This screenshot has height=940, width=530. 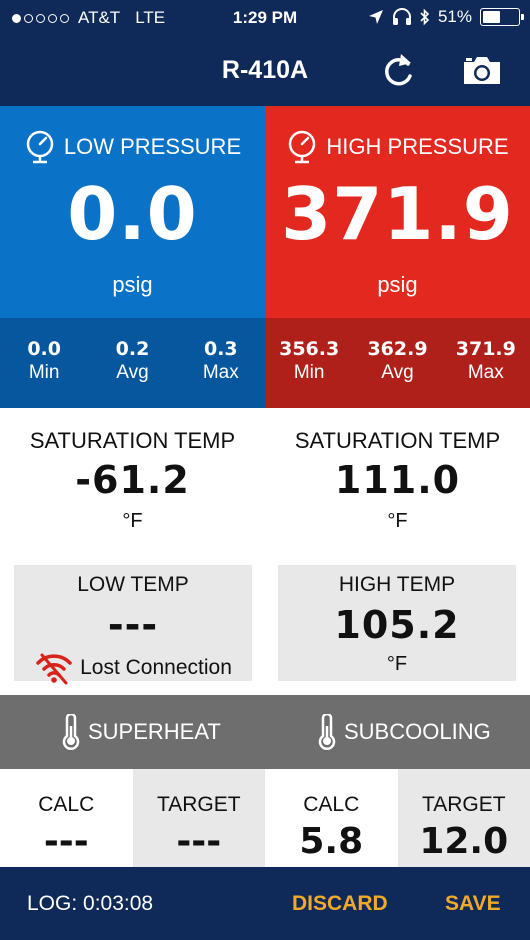 I want to click on wifi-off-icon, so click(x=54, y=669).